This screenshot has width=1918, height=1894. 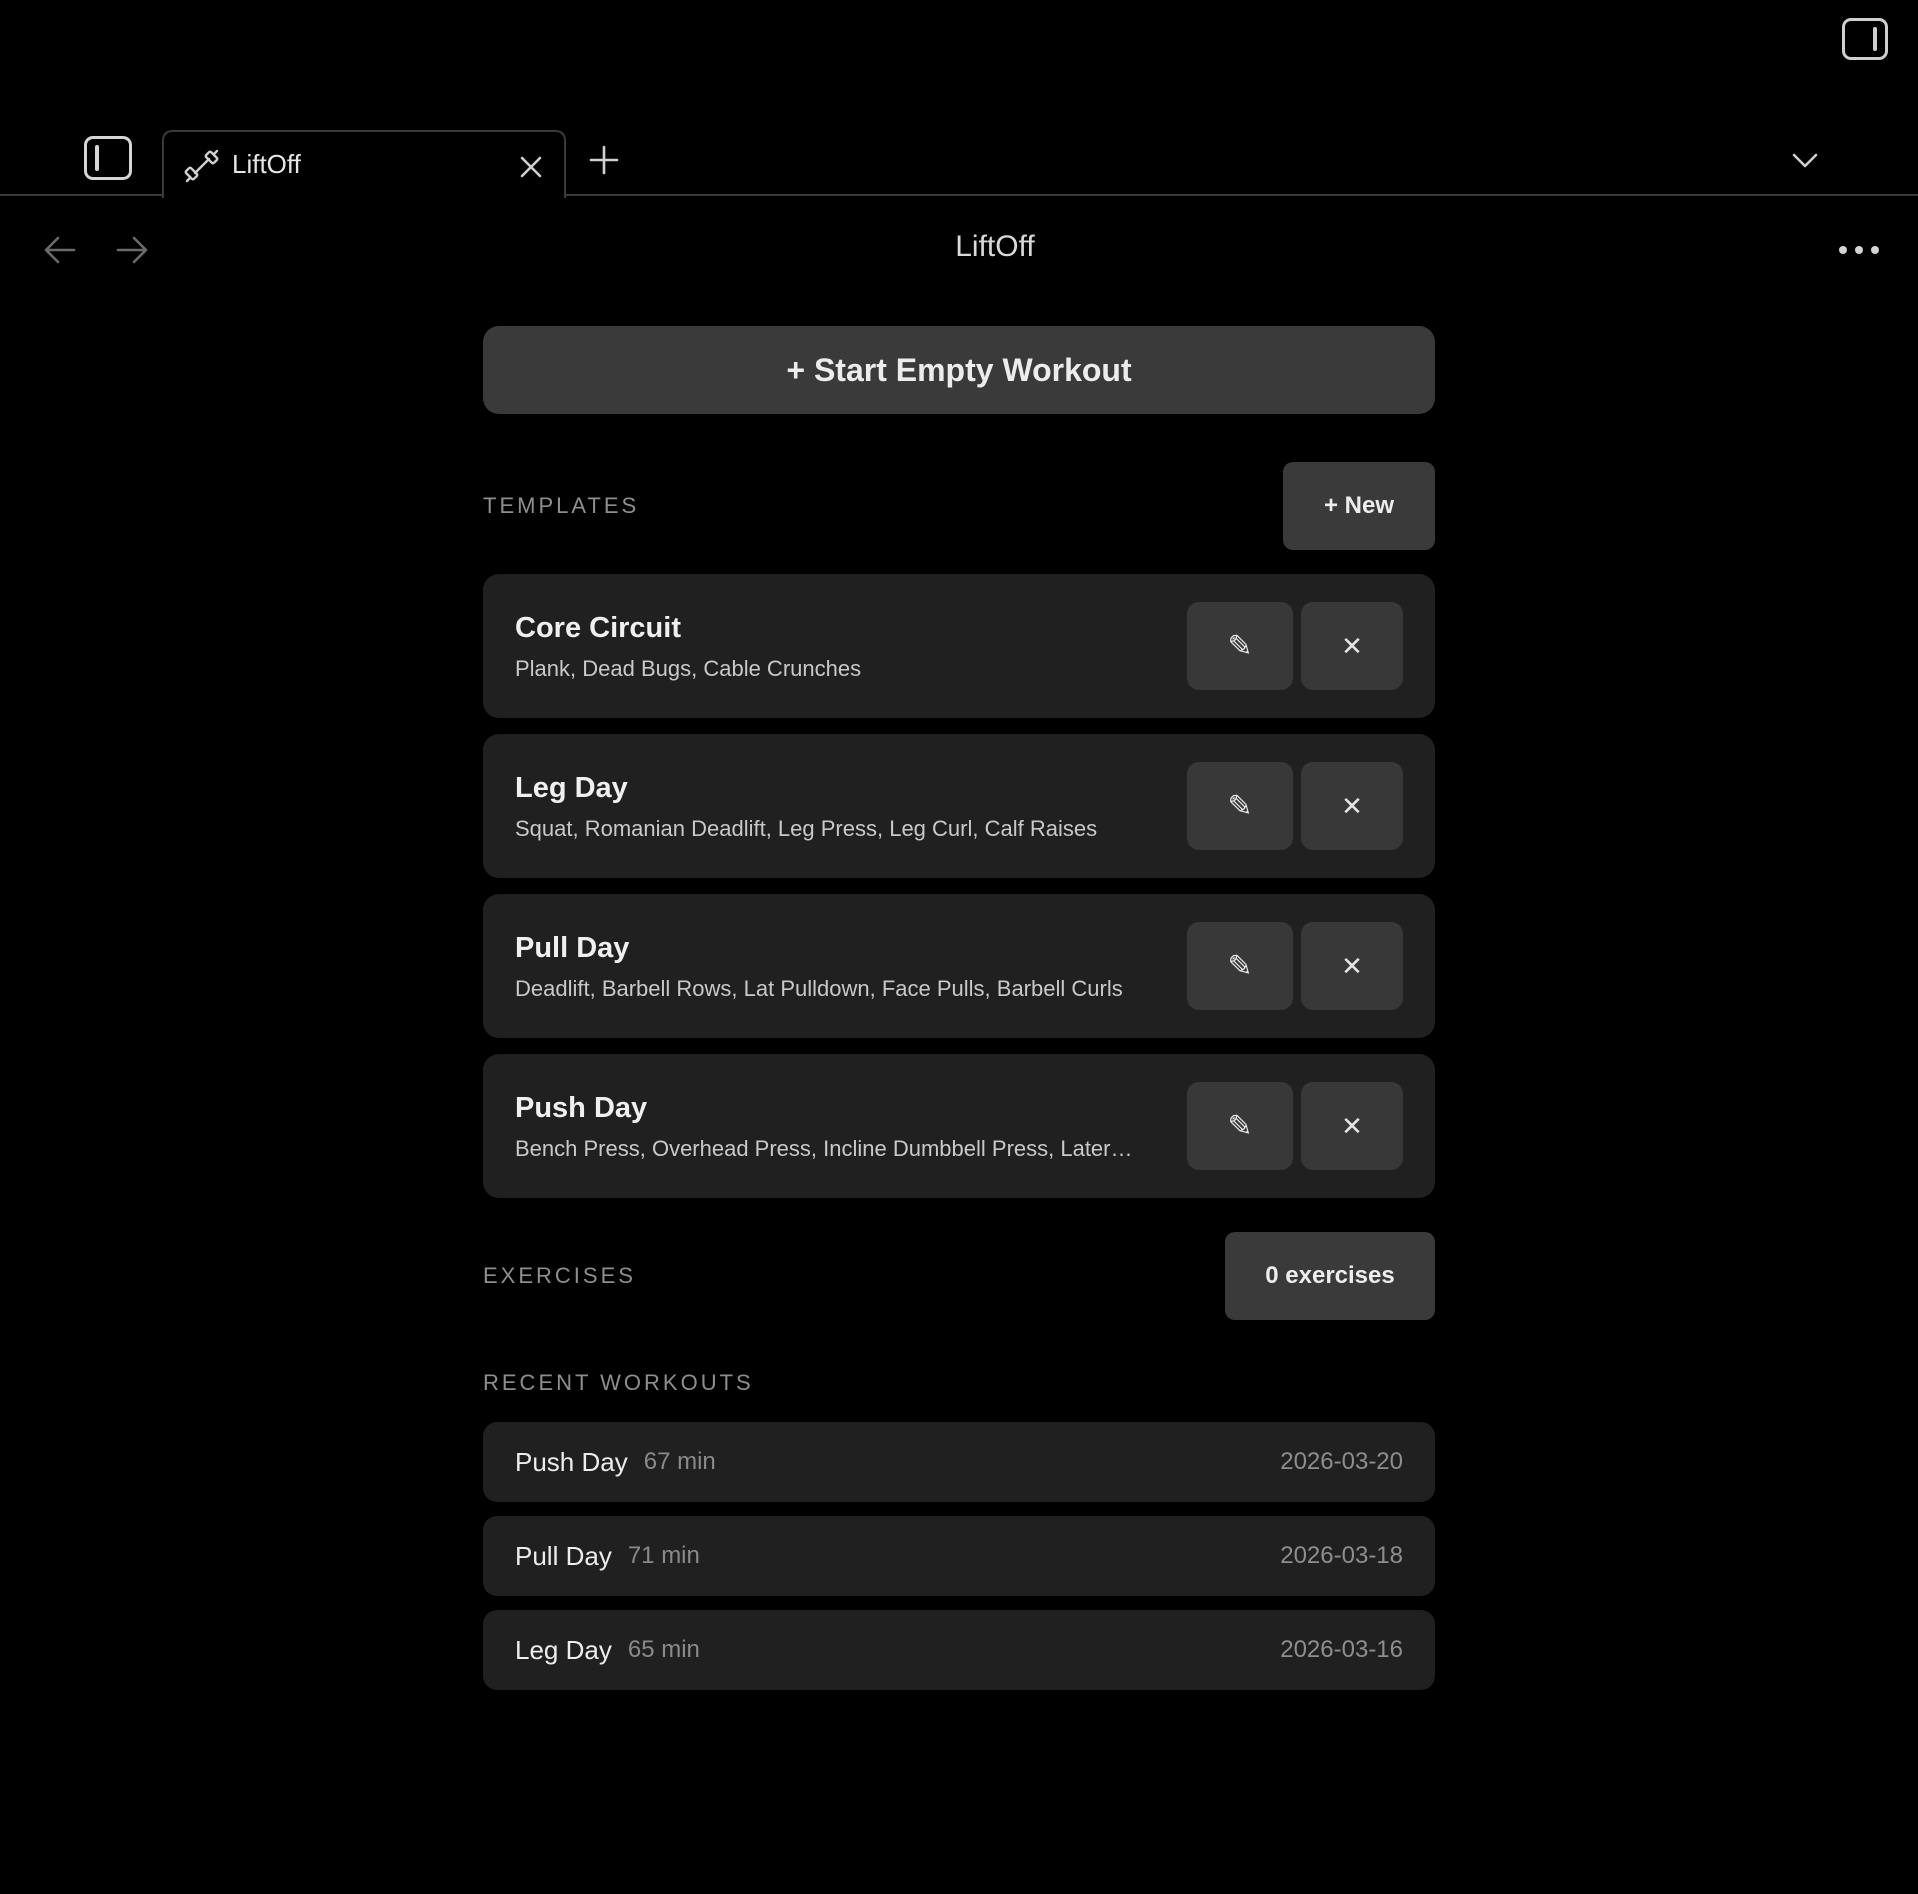 I want to click on template-name: Pull Day, so click(x=572, y=948).